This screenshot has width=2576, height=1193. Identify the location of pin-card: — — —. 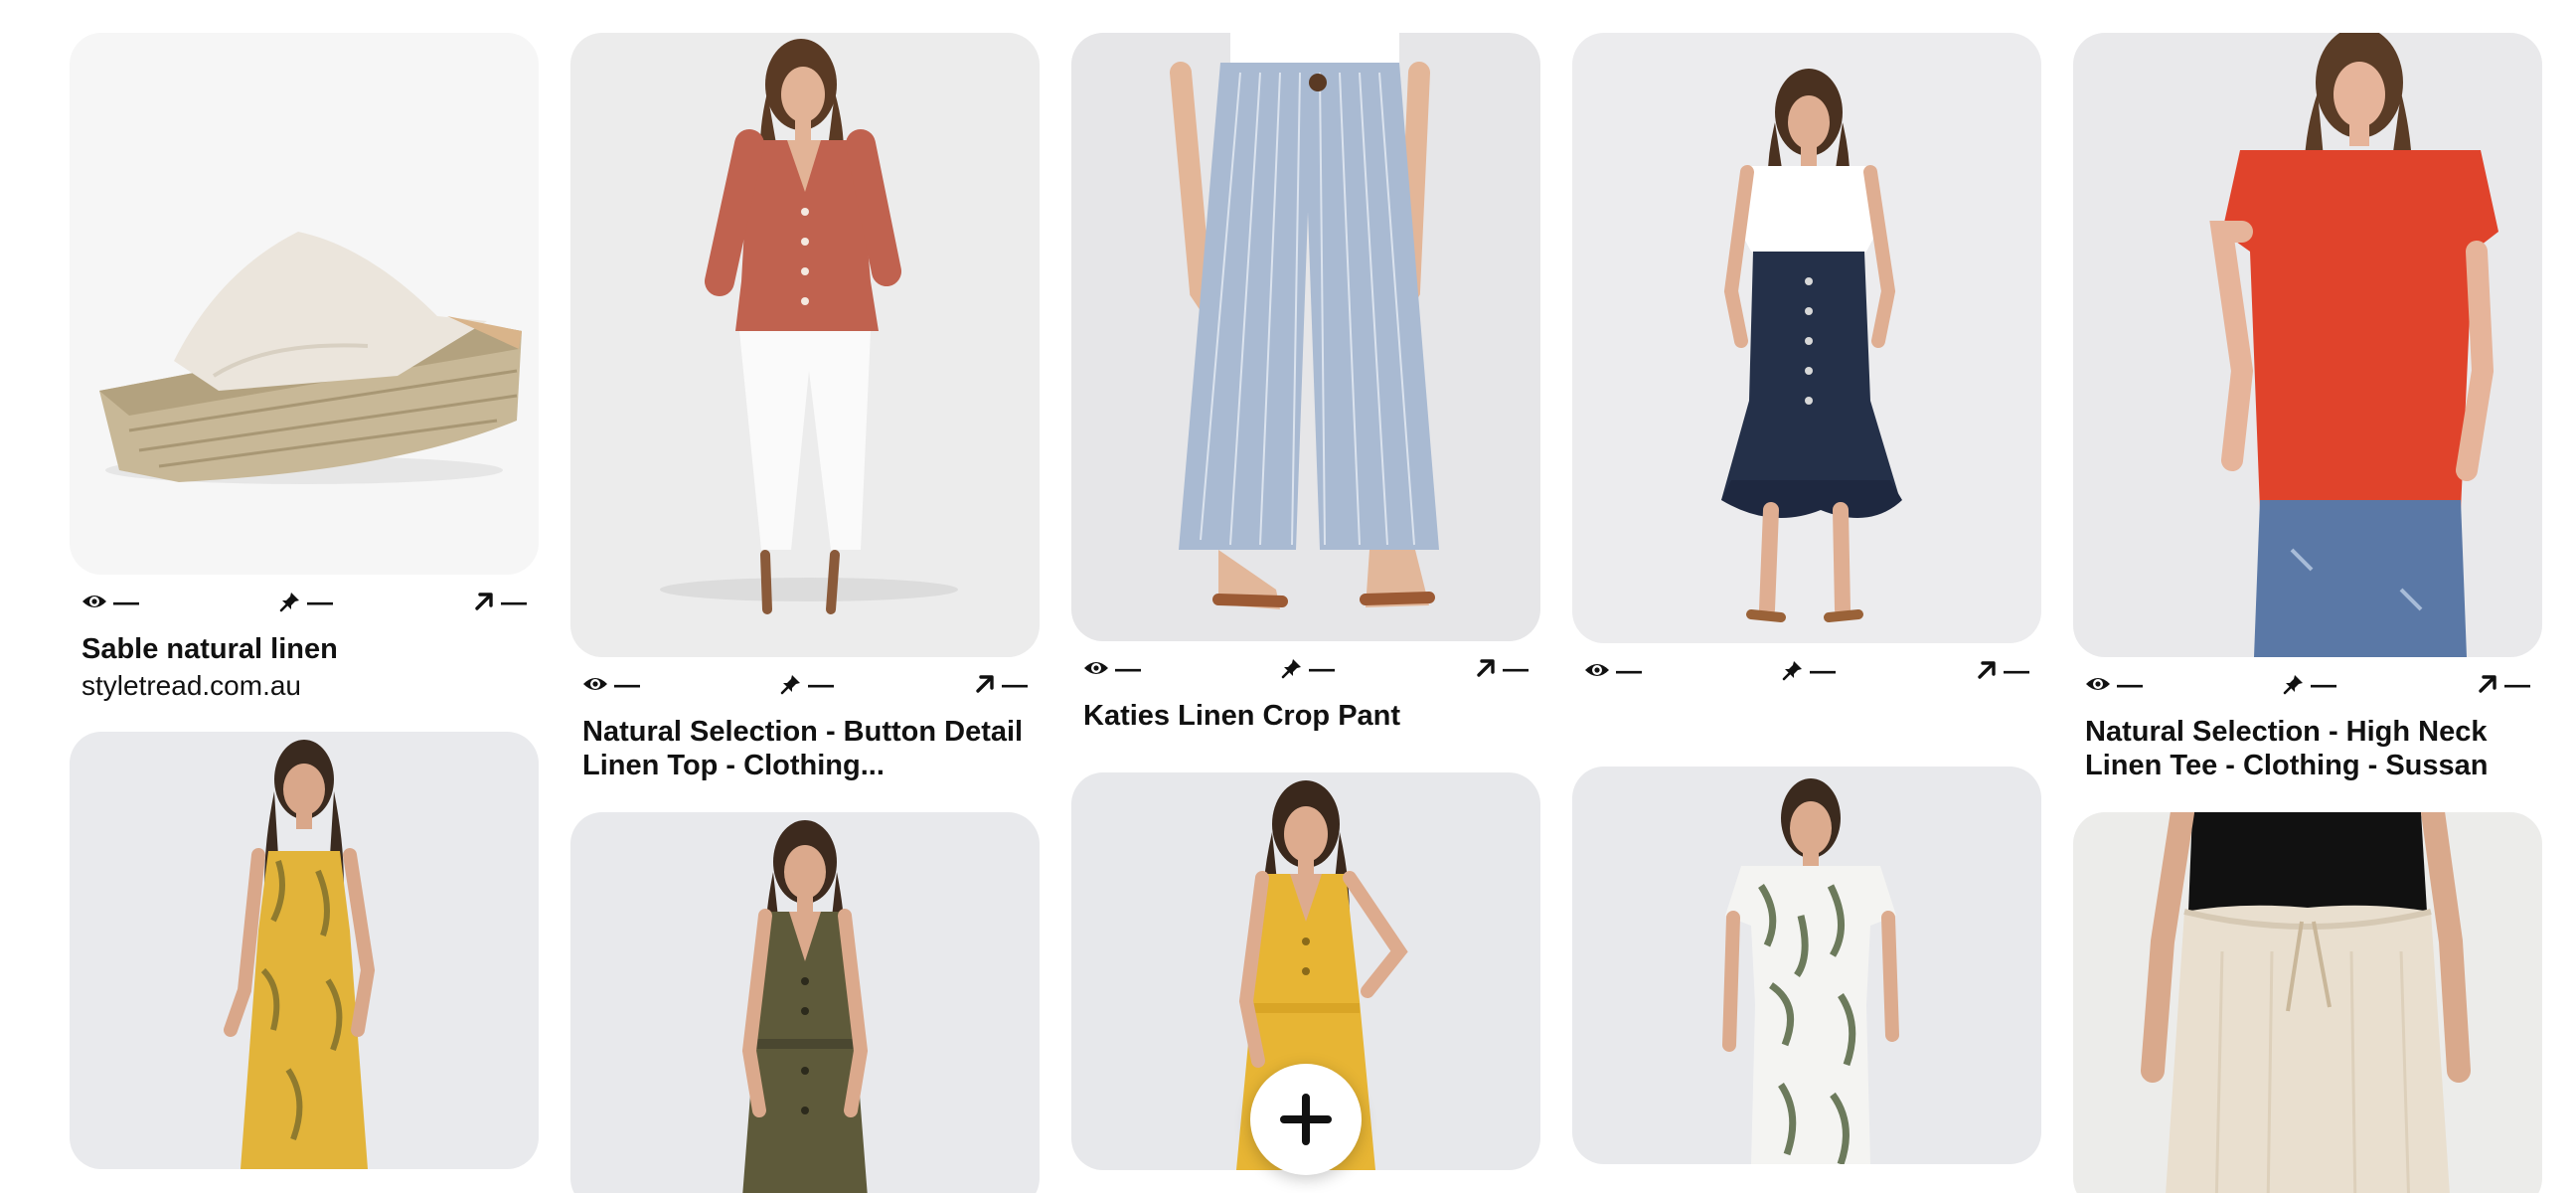
(1806, 360).